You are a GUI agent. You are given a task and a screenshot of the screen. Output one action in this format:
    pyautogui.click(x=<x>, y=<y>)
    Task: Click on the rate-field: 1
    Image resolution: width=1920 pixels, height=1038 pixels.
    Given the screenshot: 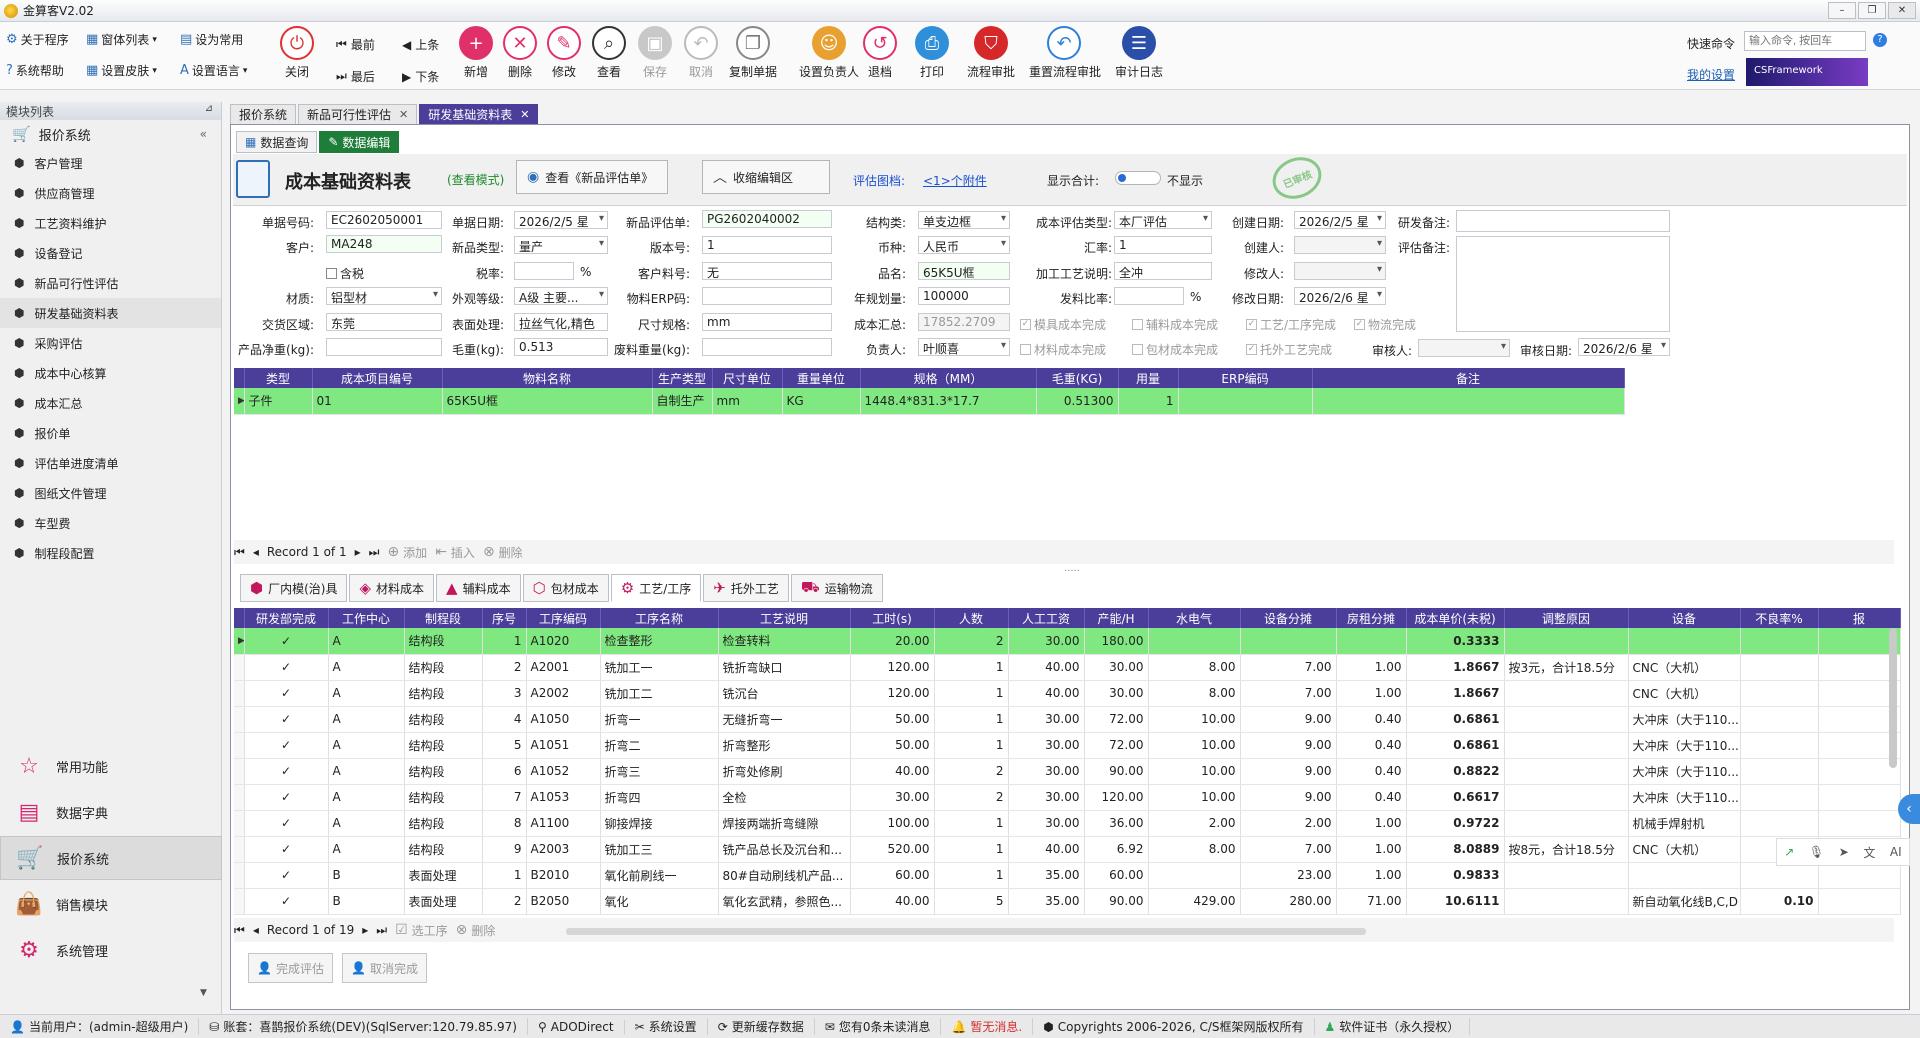 What is the action you would take?
    pyautogui.click(x=1163, y=245)
    